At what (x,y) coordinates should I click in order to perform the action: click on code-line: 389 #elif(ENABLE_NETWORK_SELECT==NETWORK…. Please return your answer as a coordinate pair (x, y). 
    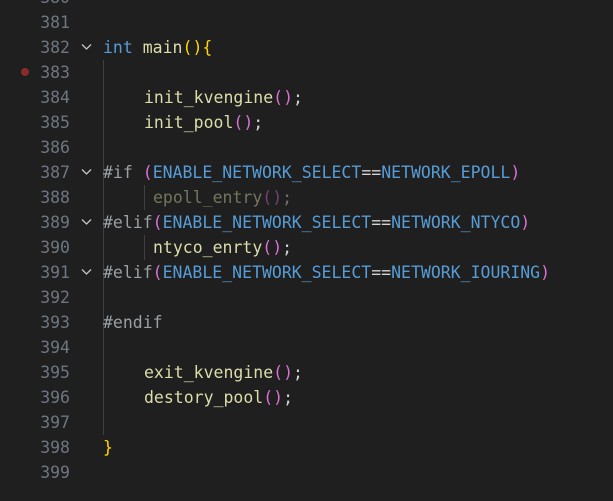
    Looking at the image, I should click on (306, 222).